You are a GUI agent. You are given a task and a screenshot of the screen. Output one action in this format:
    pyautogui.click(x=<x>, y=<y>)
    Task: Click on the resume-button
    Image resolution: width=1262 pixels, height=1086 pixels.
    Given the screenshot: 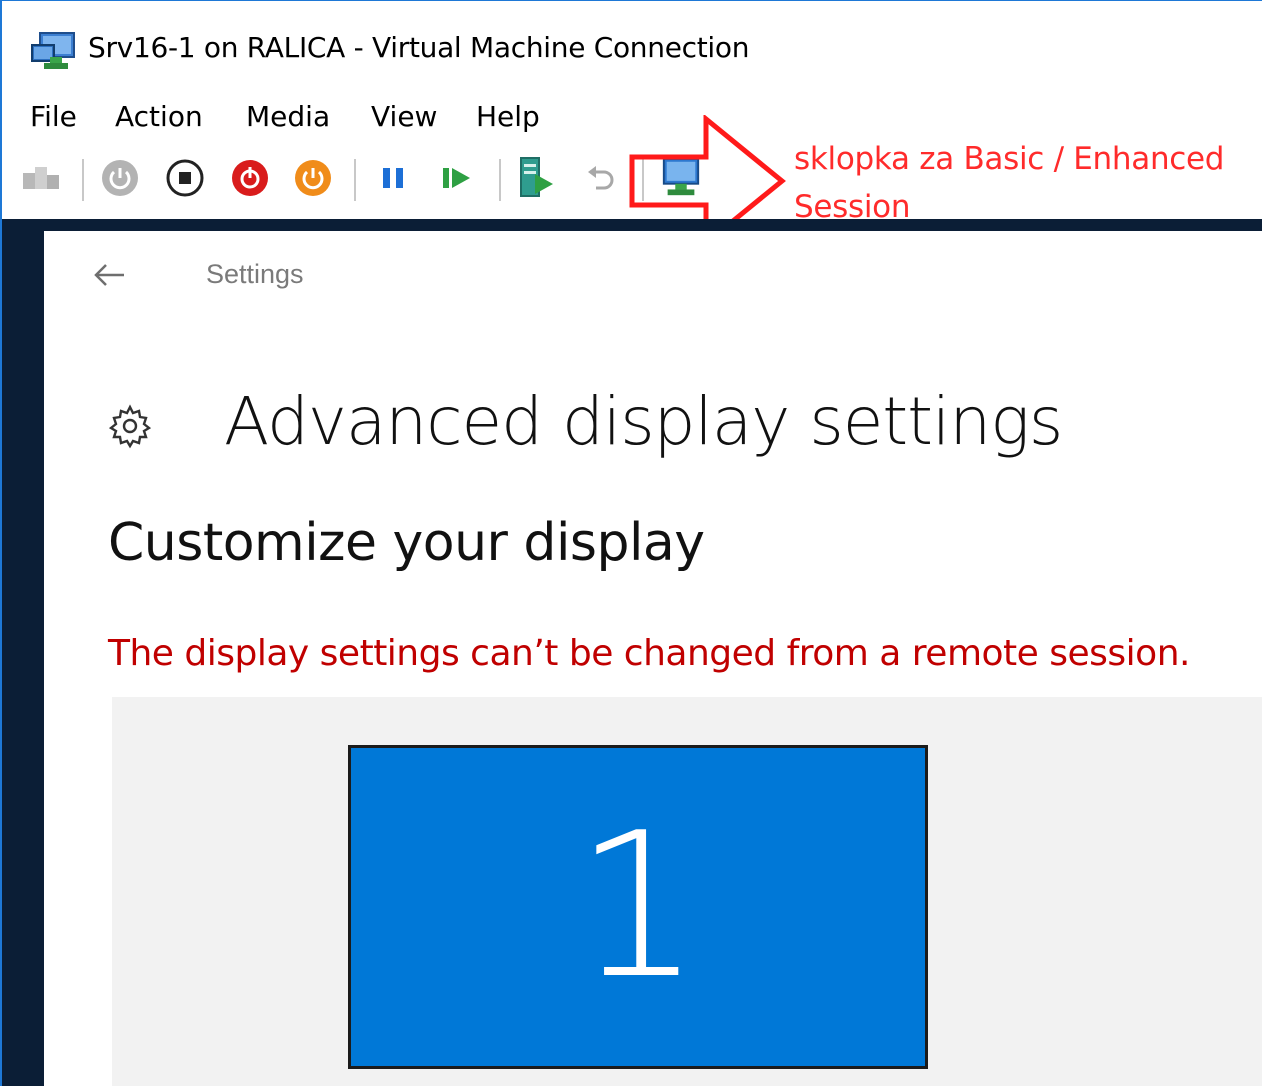 What is the action you would take?
    pyautogui.click(x=457, y=178)
    